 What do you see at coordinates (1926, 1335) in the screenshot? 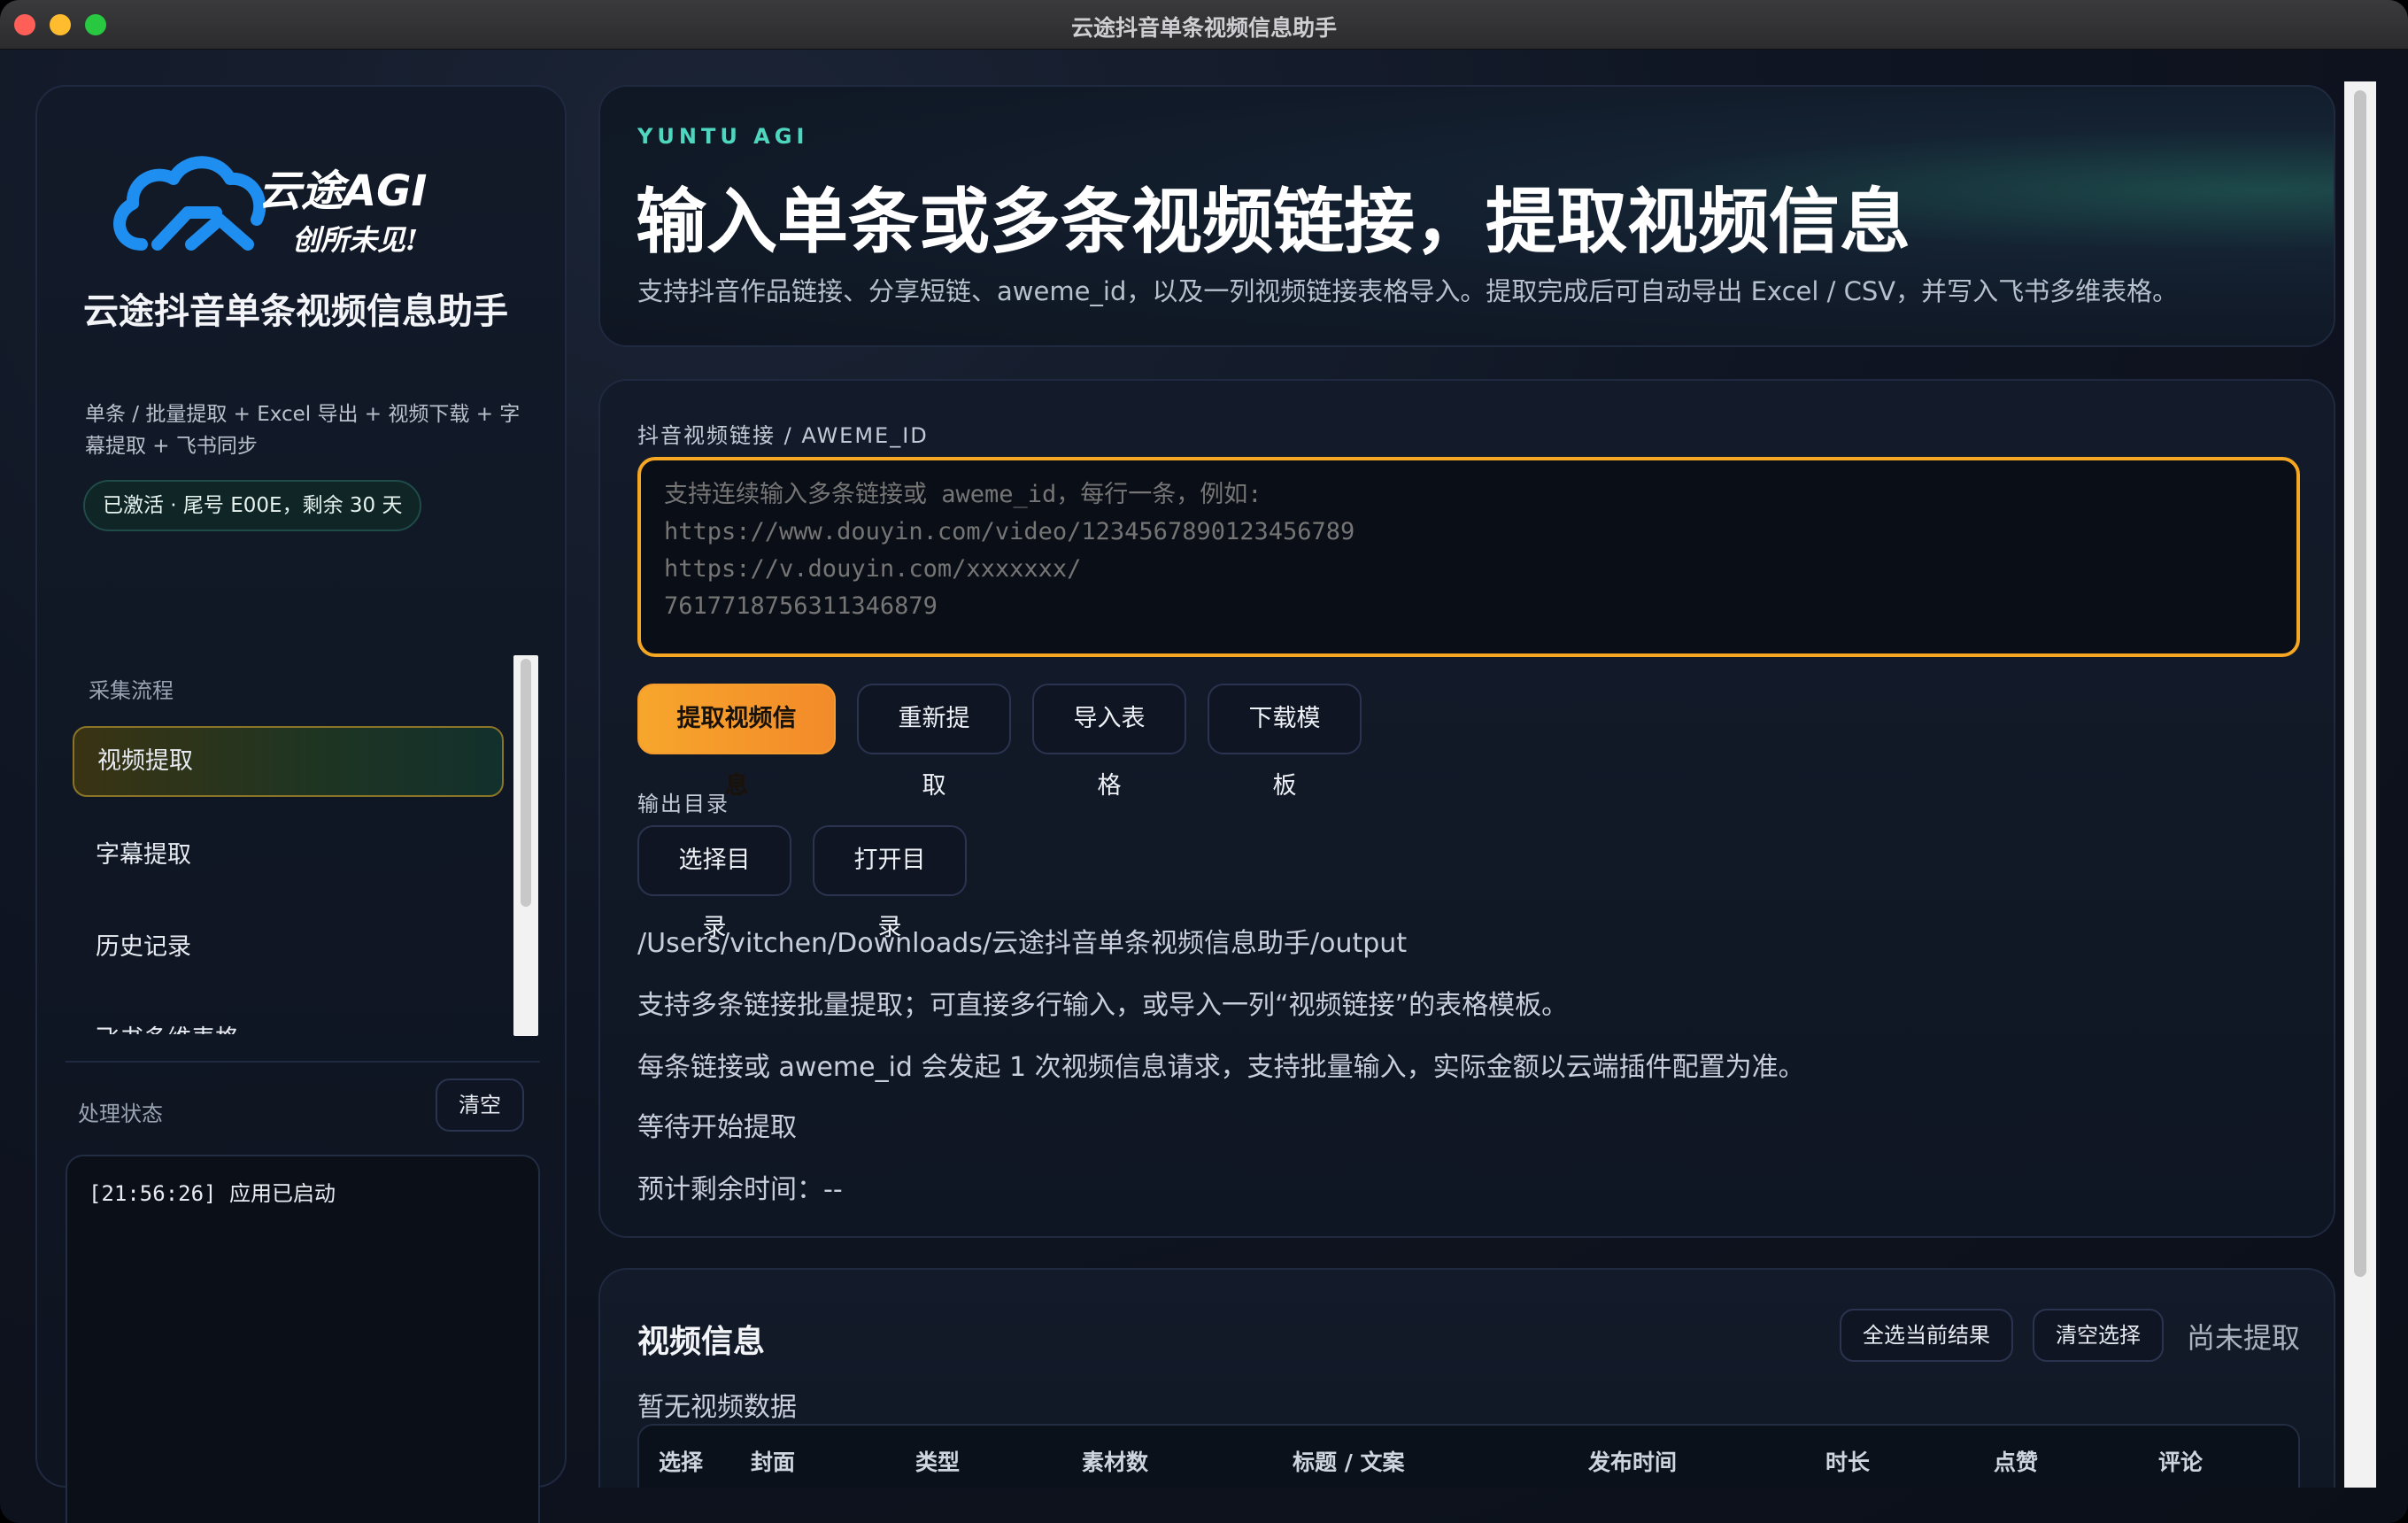
I see `select-all-results-button: 全选当前结果` at bounding box center [1926, 1335].